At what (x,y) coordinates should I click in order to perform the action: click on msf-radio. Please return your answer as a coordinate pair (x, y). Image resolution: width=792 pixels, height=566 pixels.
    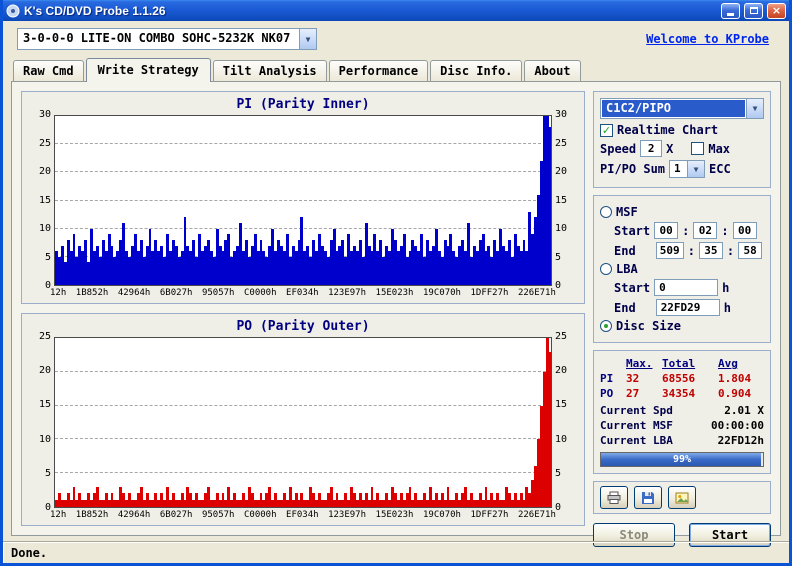
    Looking at the image, I should click on (606, 212).